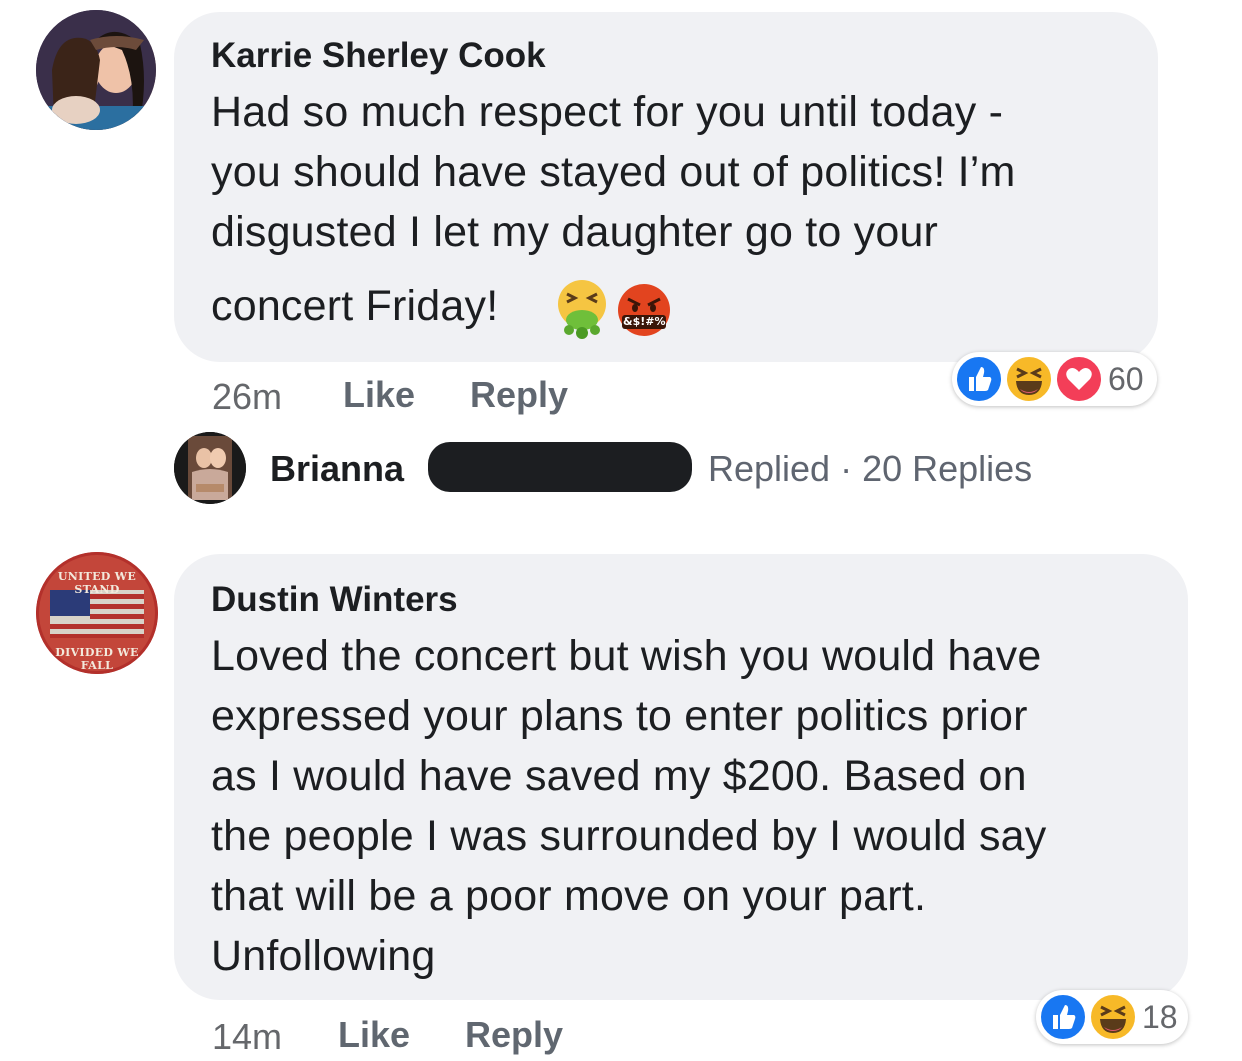 This screenshot has height=1061, width=1242. I want to click on reply-author-name: Brianna, so click(337, 469).